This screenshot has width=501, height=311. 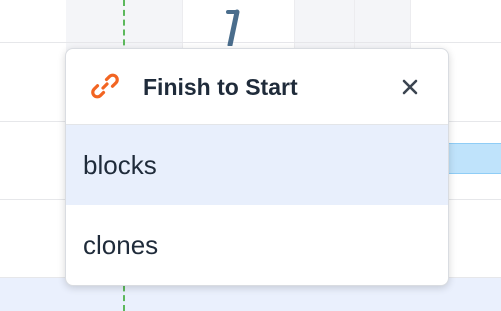 I want to click on popup-title: Finish to Start, so click(x=220, y=87).